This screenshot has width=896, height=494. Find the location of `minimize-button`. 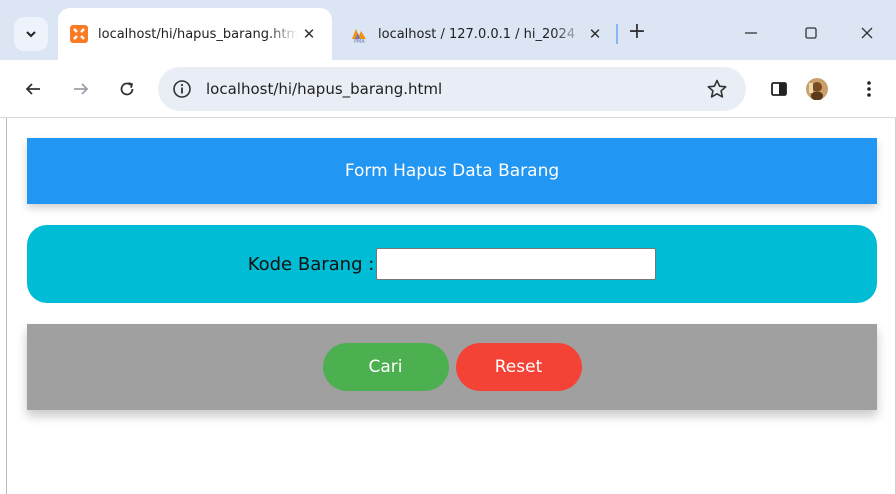

minimize-button is located at coordinates (751, 33).